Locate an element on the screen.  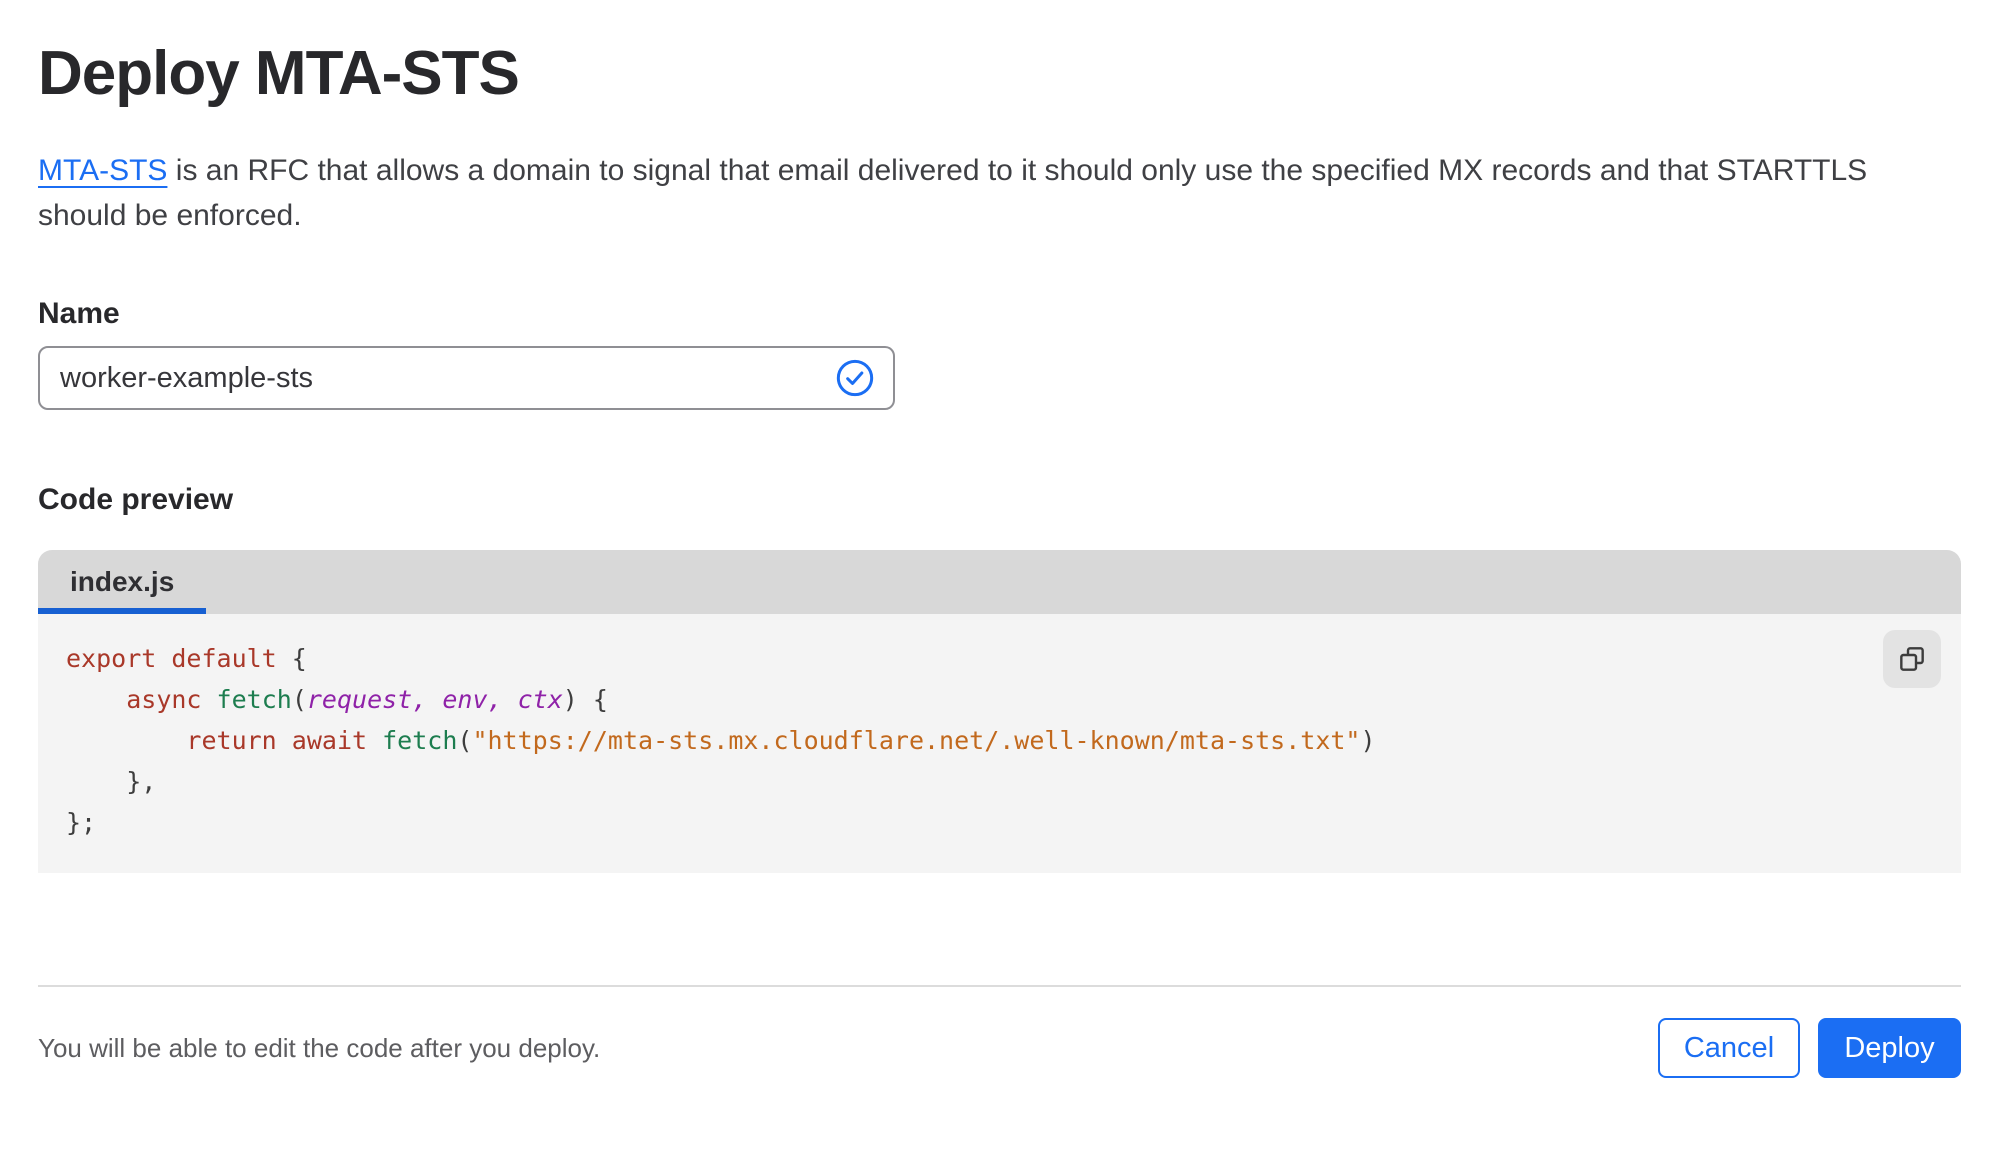
code-token: await is located at coordinates (329, 740).